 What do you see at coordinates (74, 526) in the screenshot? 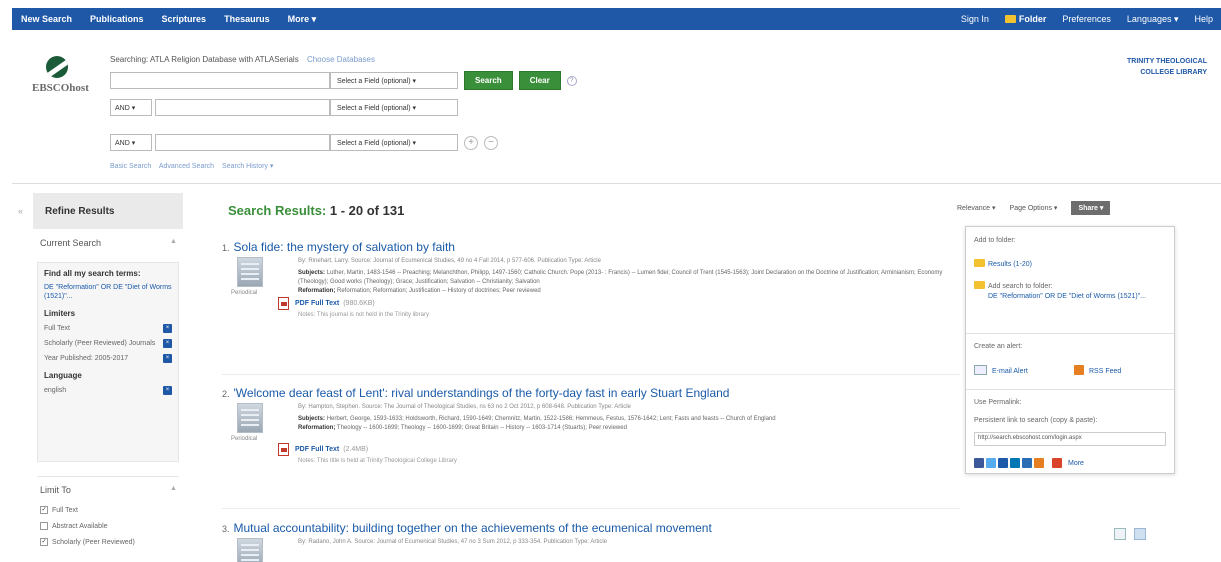
I see `limit-abstract-checkbox: Abstract Available` at bounding box center [74, 526].